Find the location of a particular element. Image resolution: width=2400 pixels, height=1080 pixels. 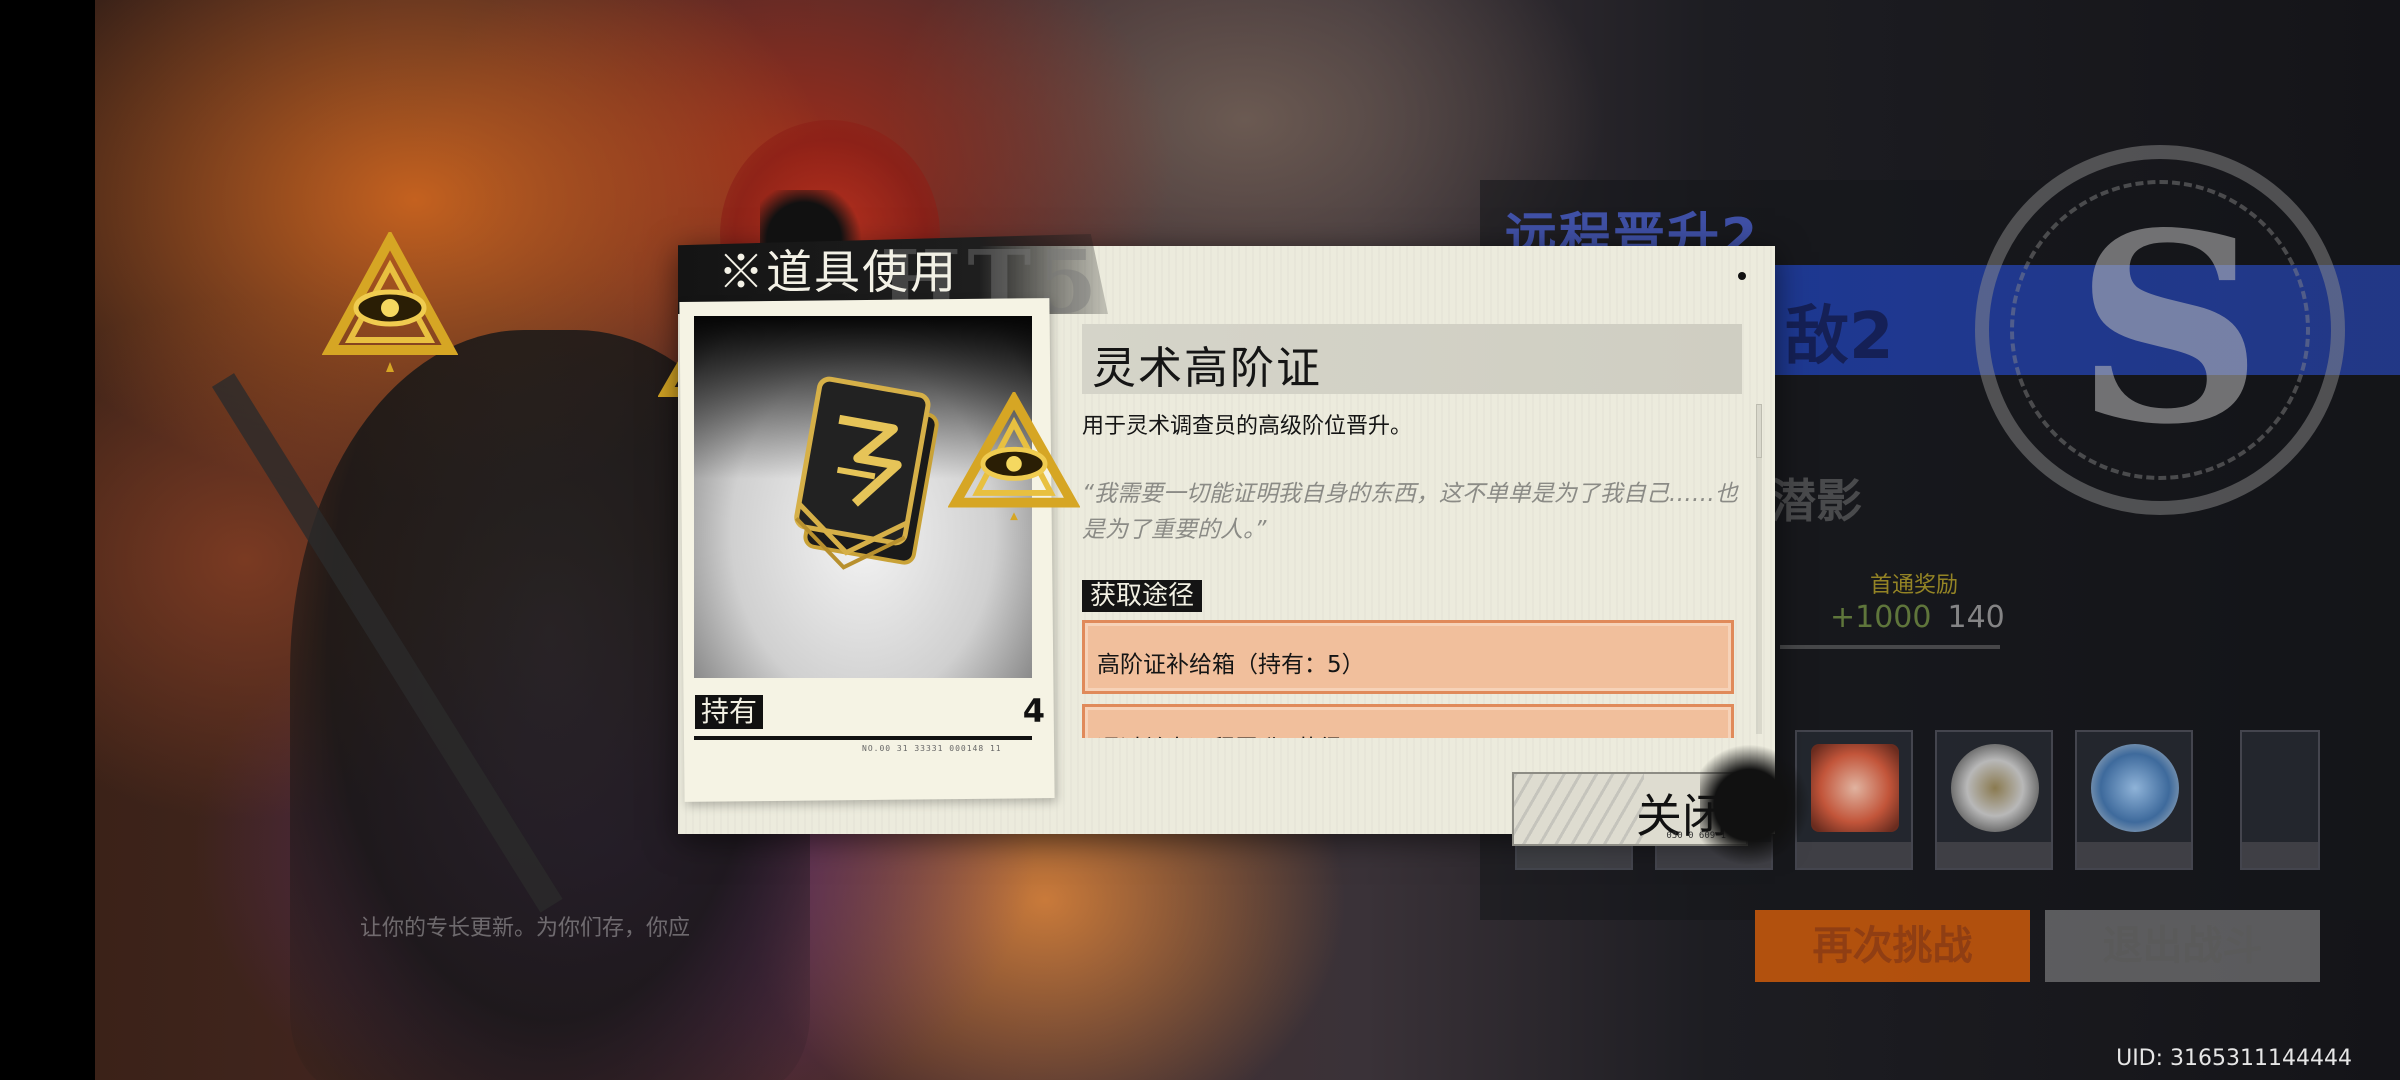

score-total: 140 is located at coordinates (1976, 617).